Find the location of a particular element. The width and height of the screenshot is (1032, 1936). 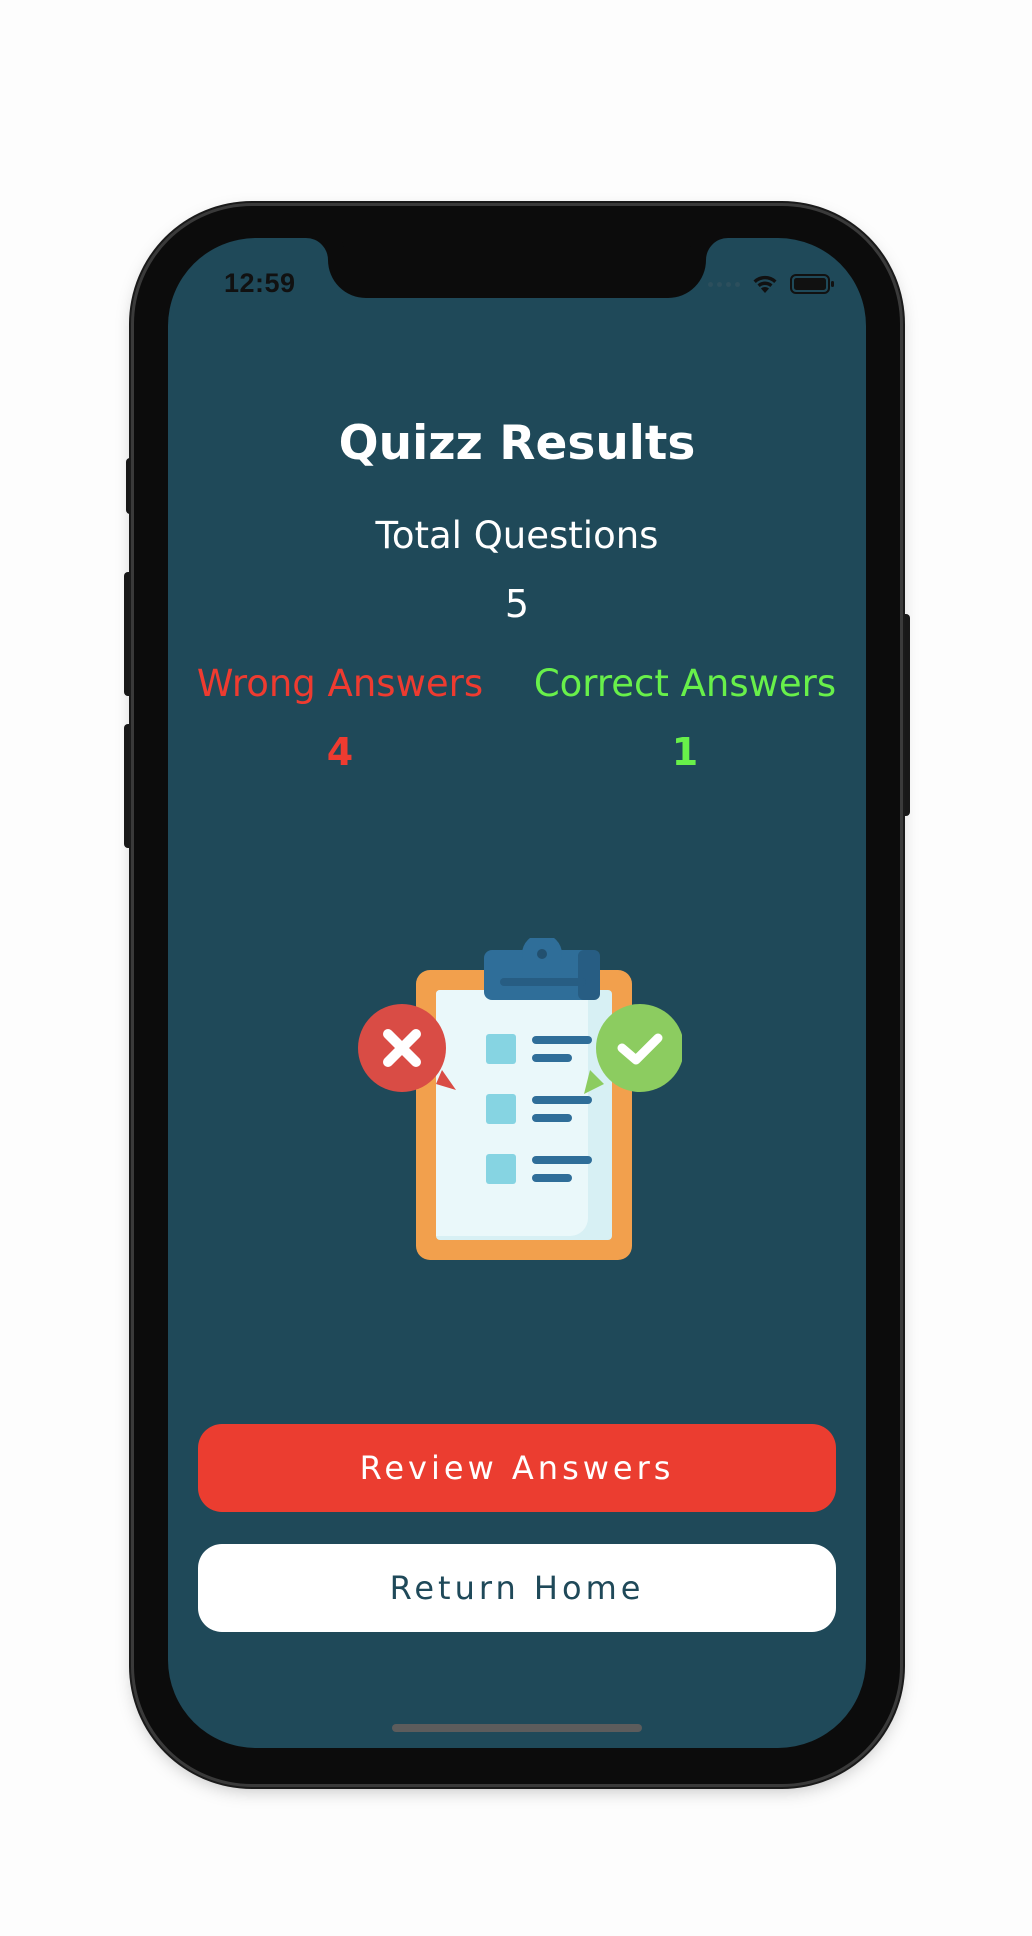

status-icons is located at coordinates (772, 284).